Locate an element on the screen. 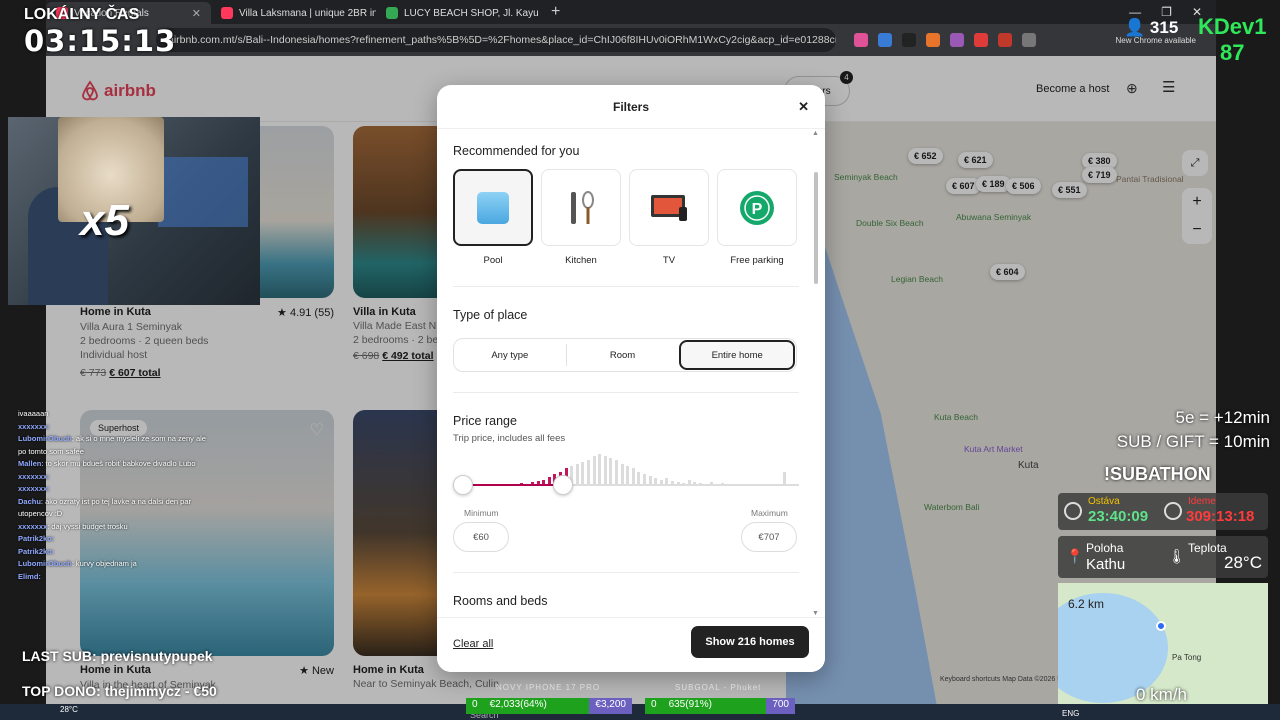  modal-scrollbar: ▲ ▼ is located at coordinates (816, 373).